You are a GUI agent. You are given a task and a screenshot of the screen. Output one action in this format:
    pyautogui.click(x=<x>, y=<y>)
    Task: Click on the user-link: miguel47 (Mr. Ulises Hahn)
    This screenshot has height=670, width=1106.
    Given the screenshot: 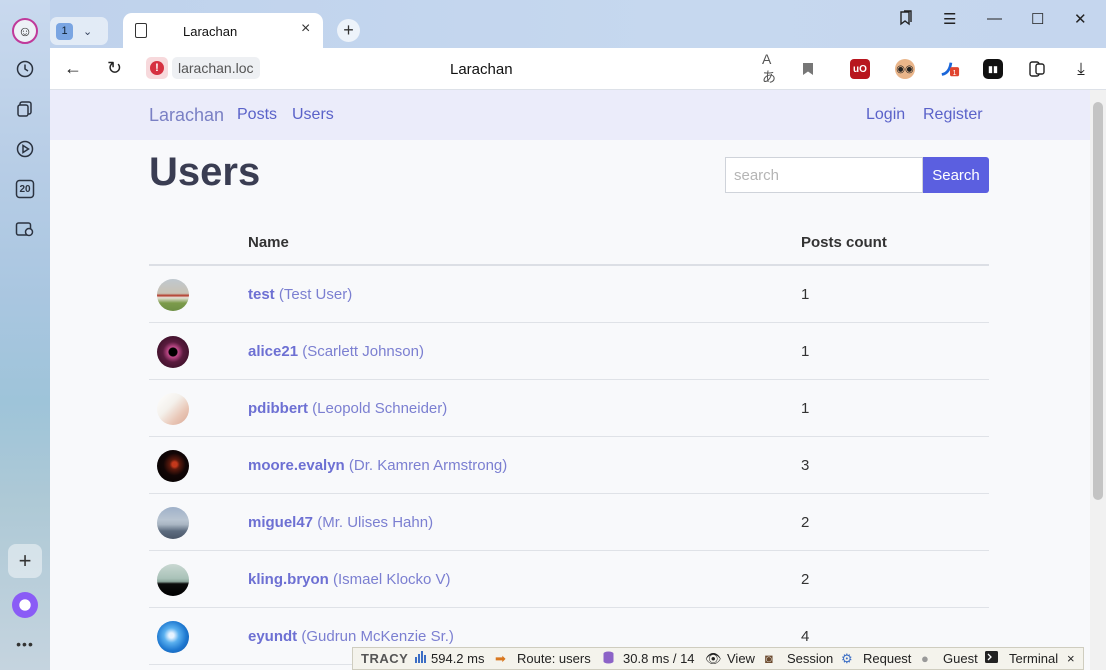 What is the action you would take?
    pyautogui.click(x=340, y=522)
    